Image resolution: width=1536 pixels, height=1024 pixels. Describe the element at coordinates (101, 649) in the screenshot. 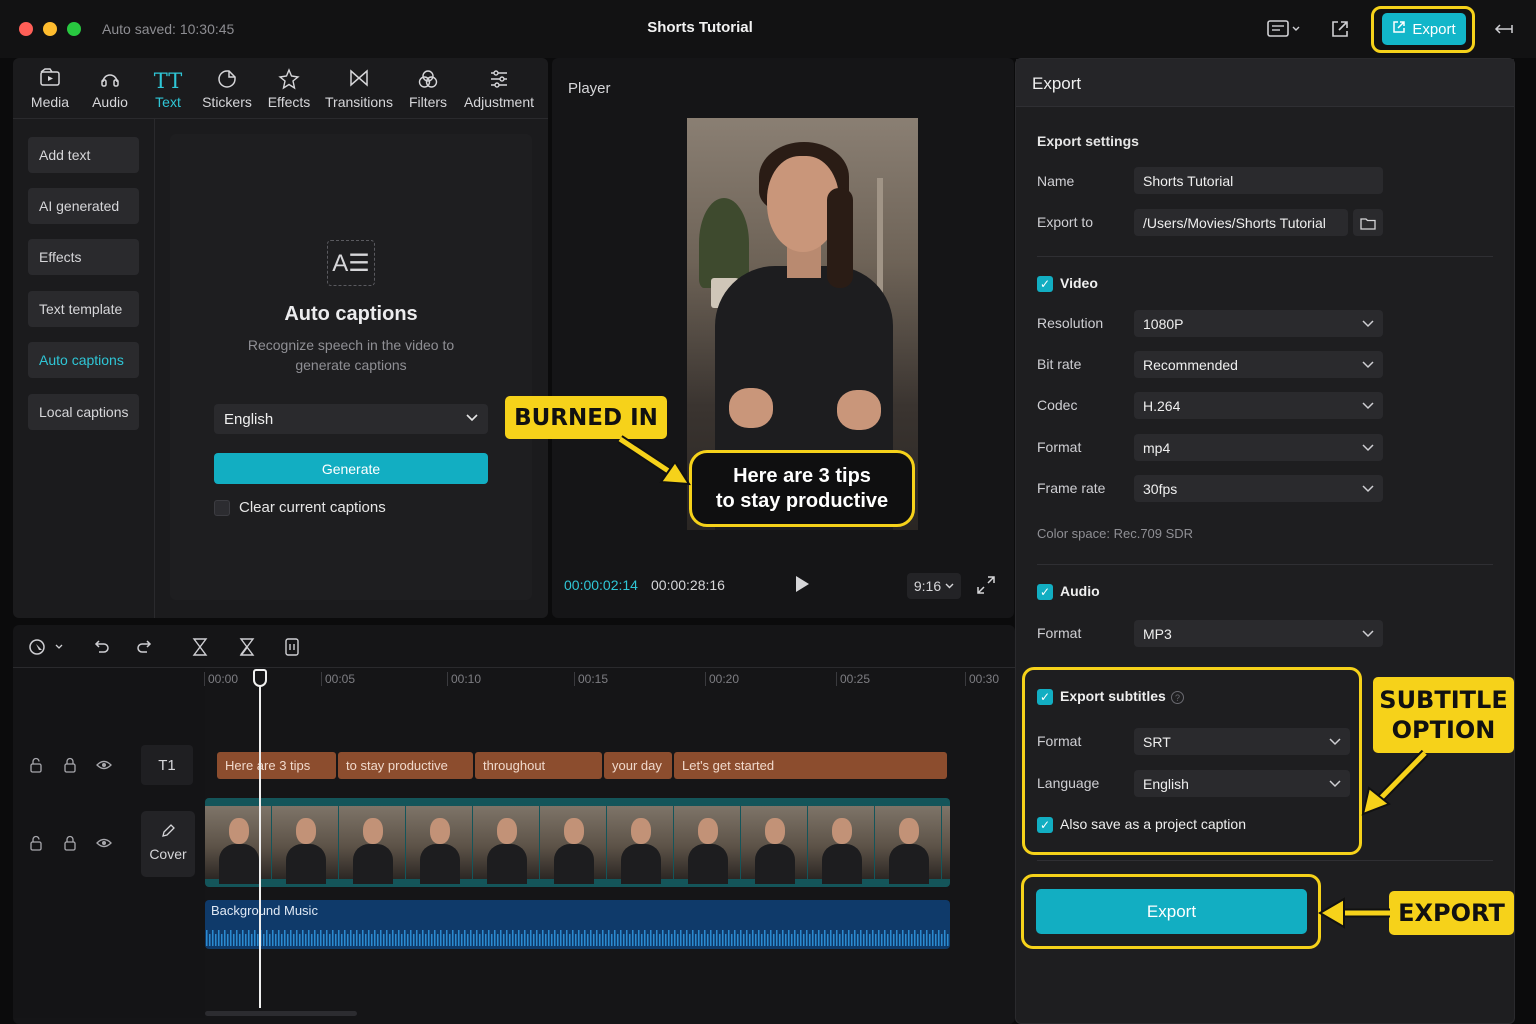

I see `undo-icon` at that location.